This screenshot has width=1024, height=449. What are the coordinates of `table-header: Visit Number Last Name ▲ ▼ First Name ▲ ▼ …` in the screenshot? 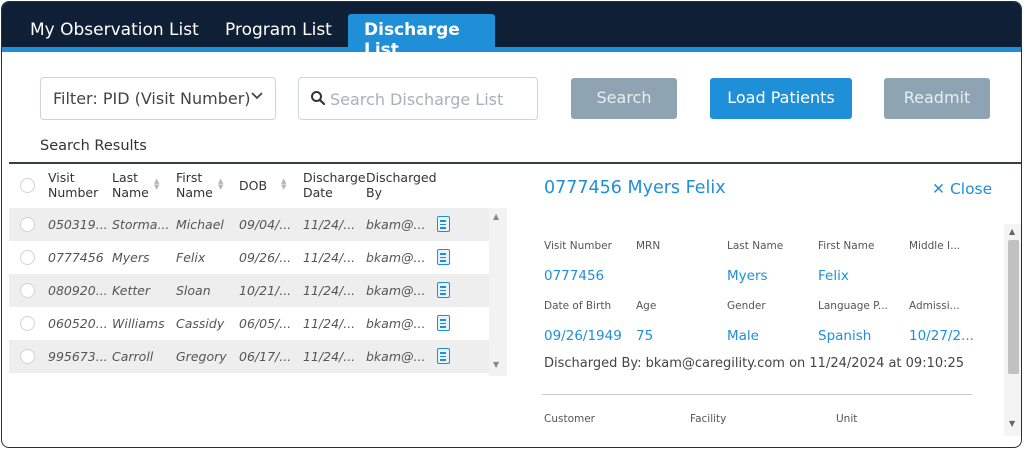 It's located at (258, 186).